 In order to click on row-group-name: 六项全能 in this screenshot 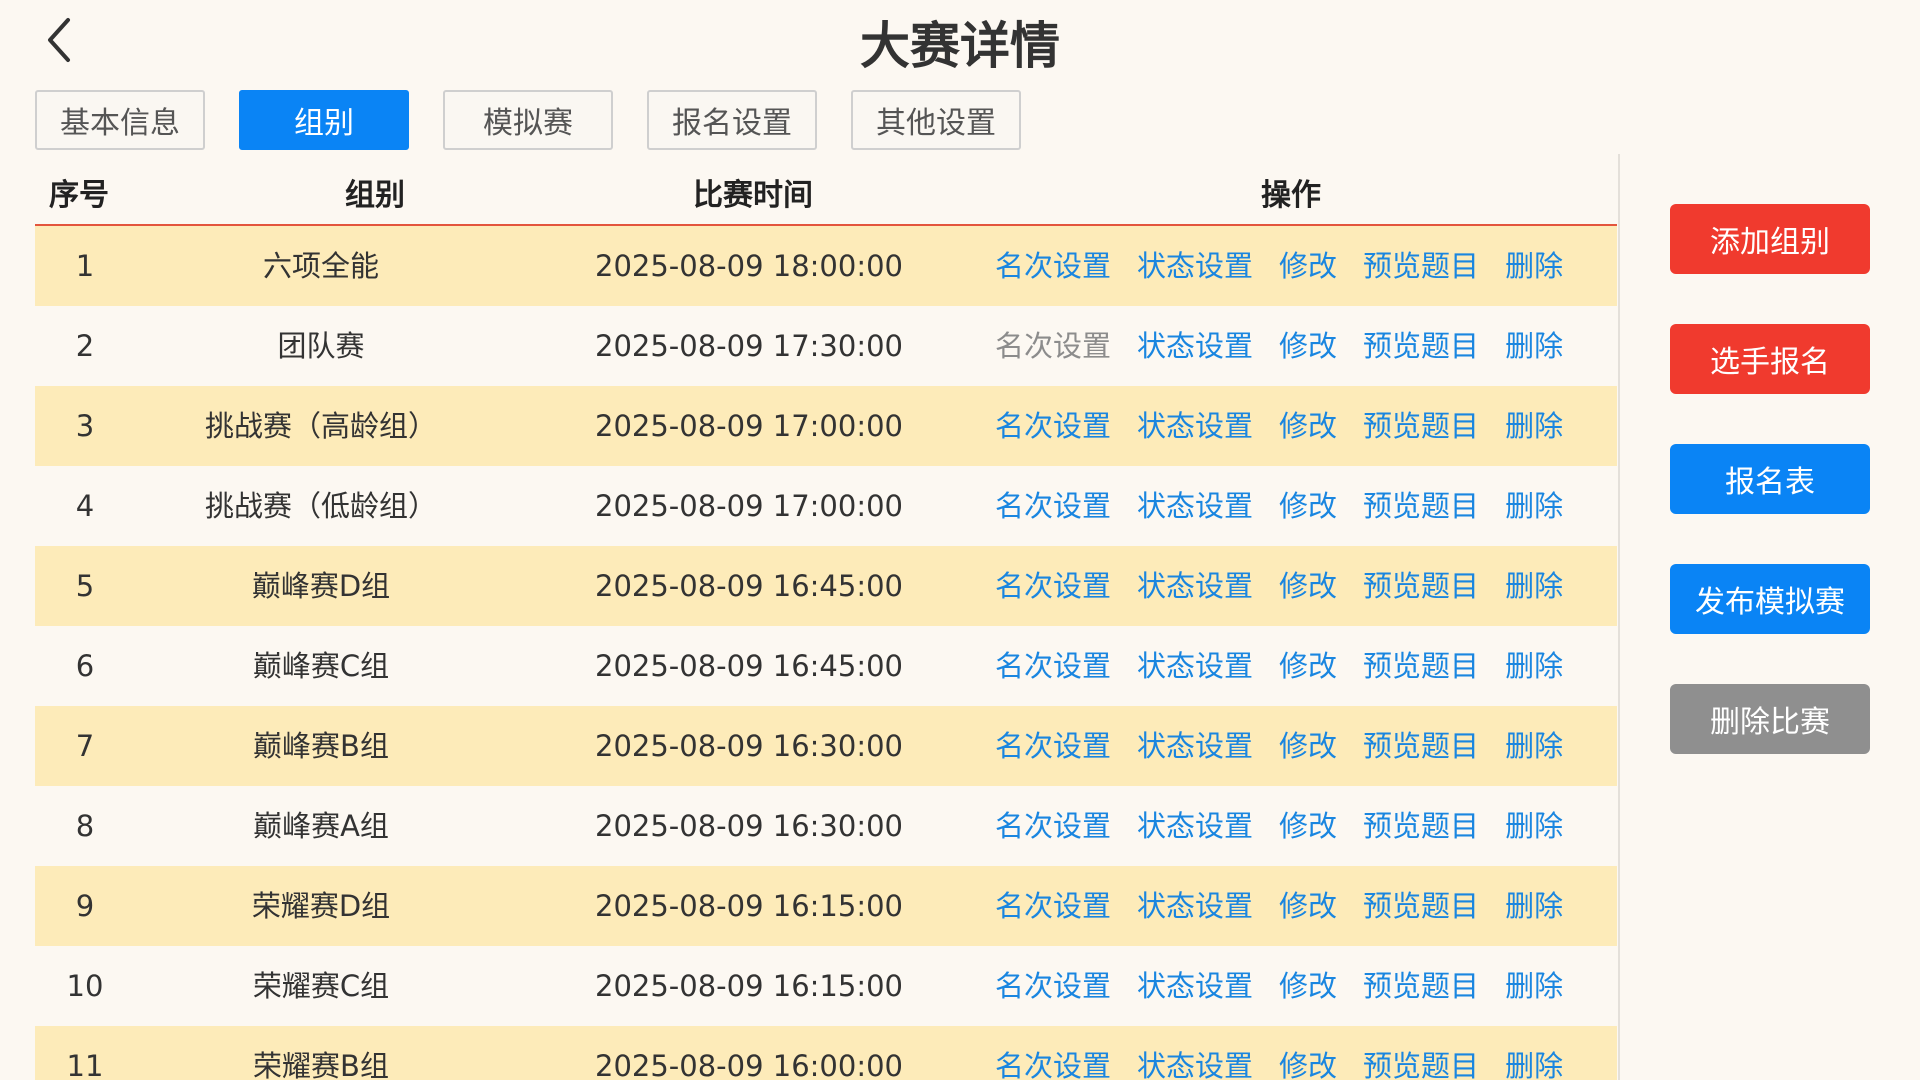, I will do `click(320, 266)`.